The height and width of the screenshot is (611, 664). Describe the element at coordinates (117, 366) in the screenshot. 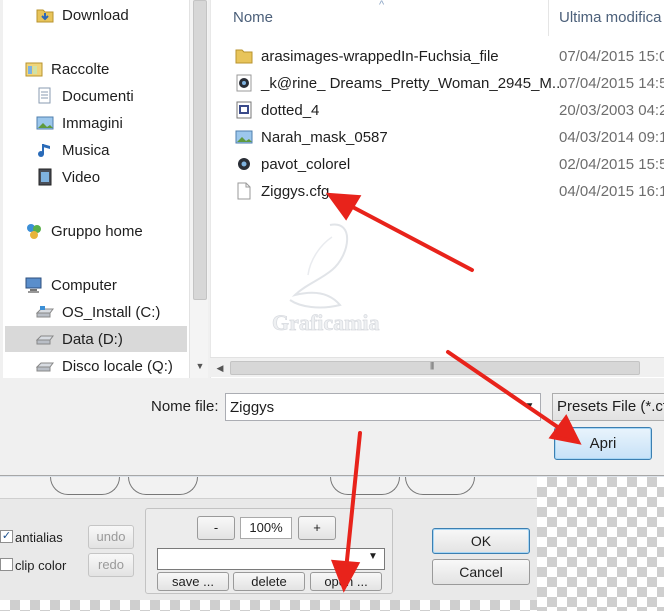

I see `nav-item-label: Disco locale (Q:)` at that location.